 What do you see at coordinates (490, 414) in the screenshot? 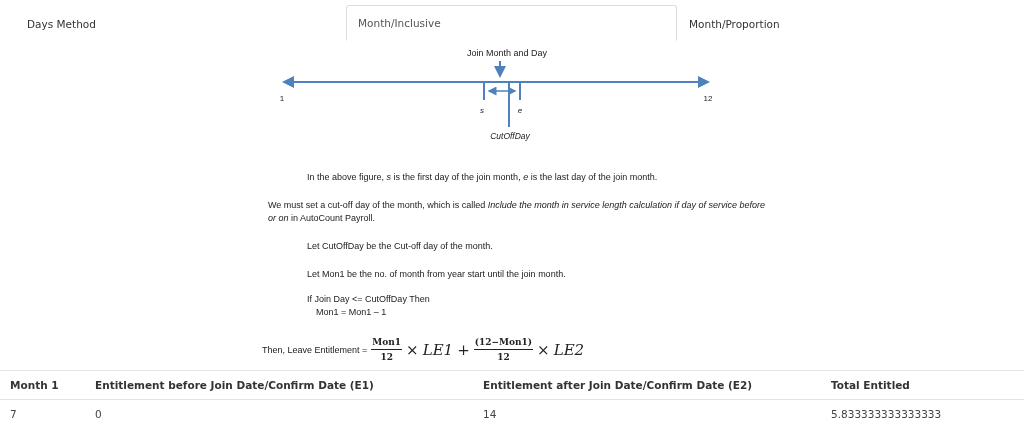
I see `table-cell-text: 14` at bounding box center [490, 414].